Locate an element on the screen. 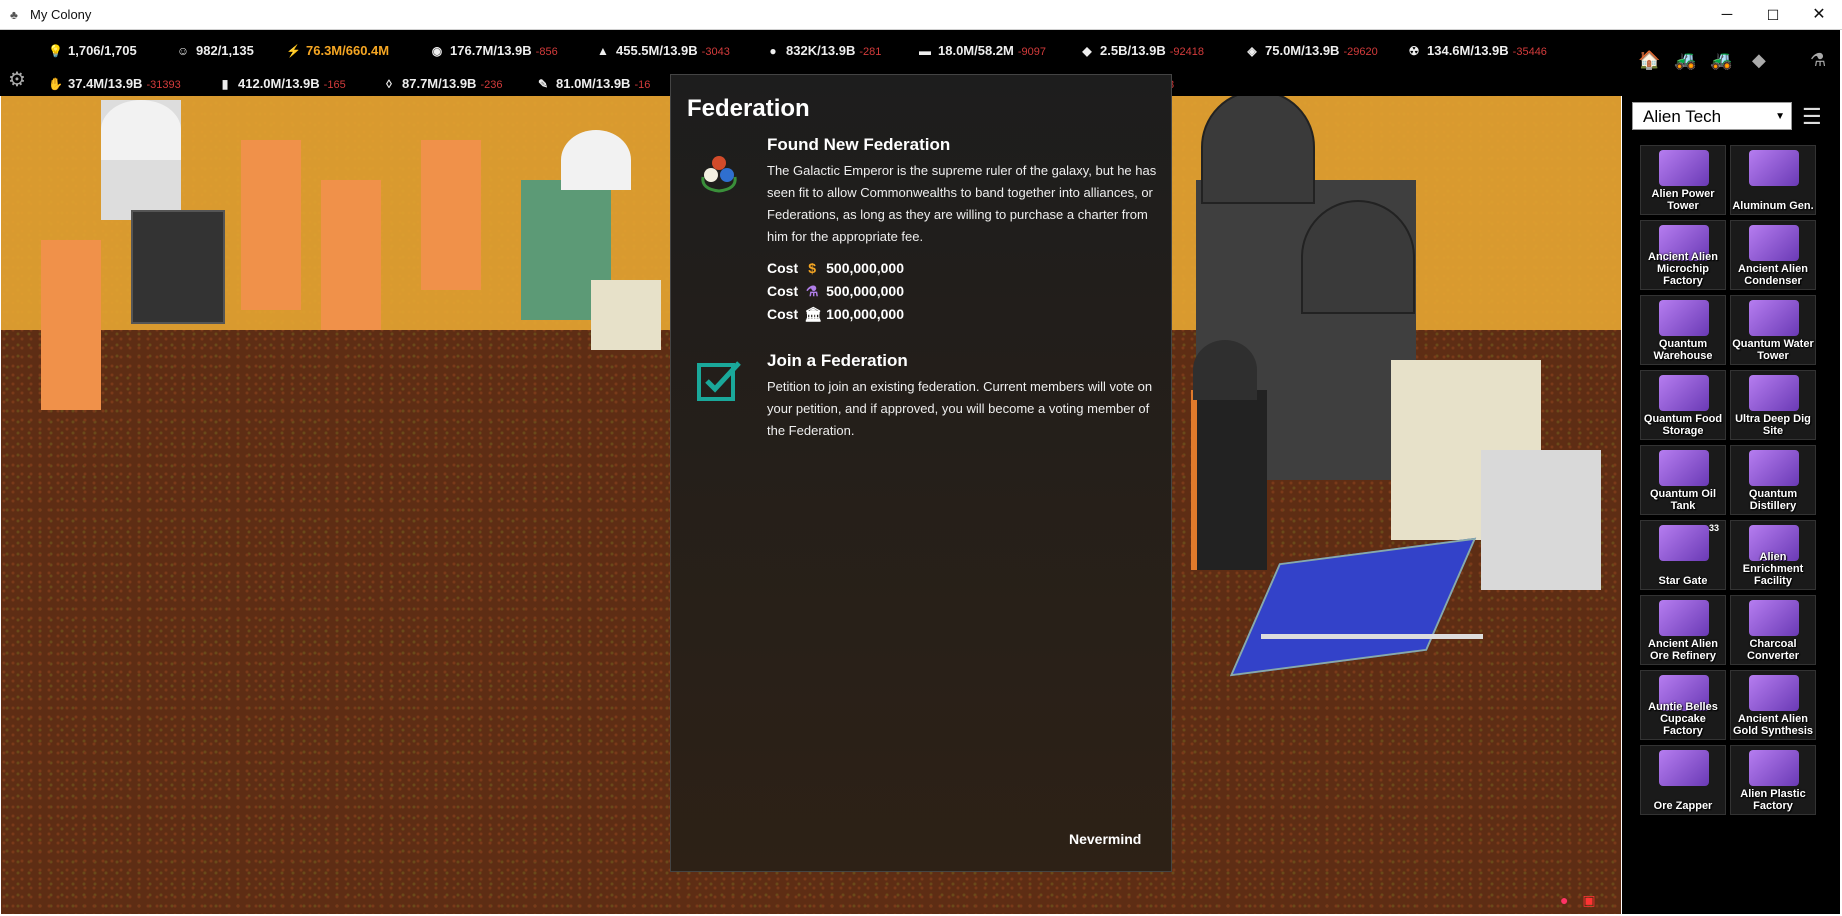  vehicle-icon: 🚜 is located at coordinates (1721, 60).